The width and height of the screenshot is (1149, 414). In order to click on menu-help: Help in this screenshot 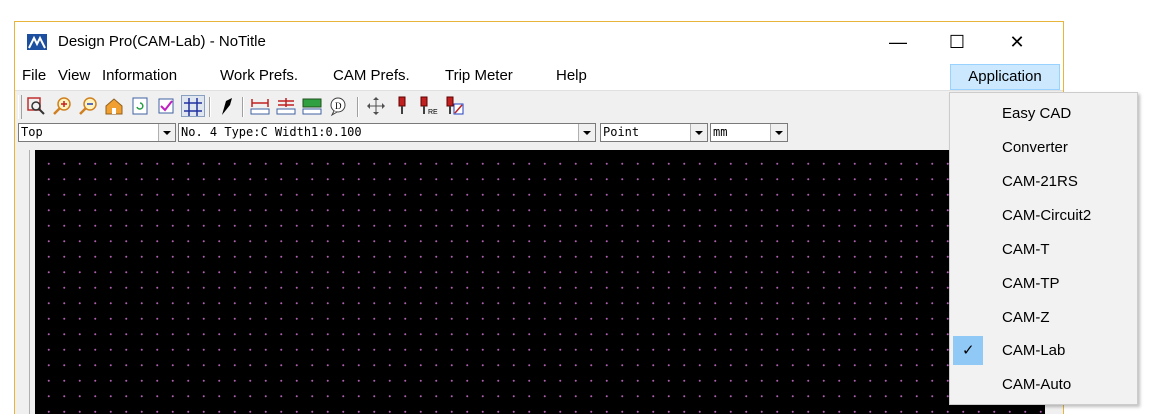, I will do `click(571, 75)`.